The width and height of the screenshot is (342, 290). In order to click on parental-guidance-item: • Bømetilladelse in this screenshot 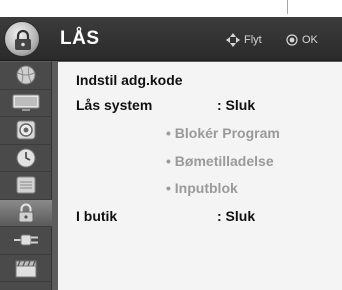, I will do `click(220, 161)`.